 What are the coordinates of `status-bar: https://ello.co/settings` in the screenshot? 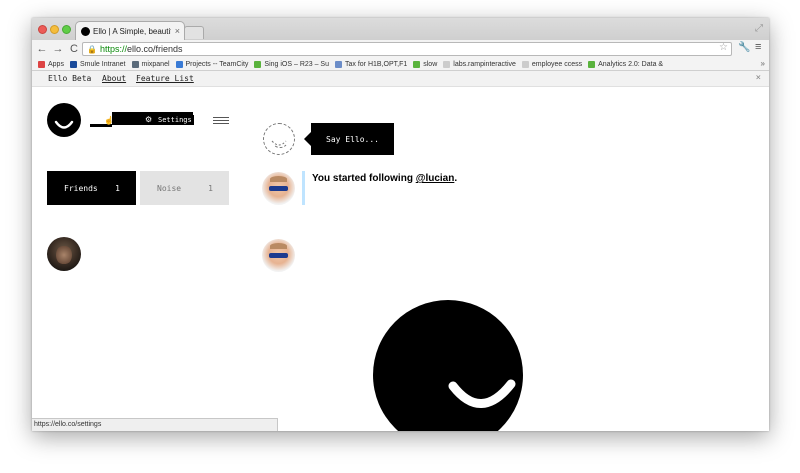 It's located at (155, 424).